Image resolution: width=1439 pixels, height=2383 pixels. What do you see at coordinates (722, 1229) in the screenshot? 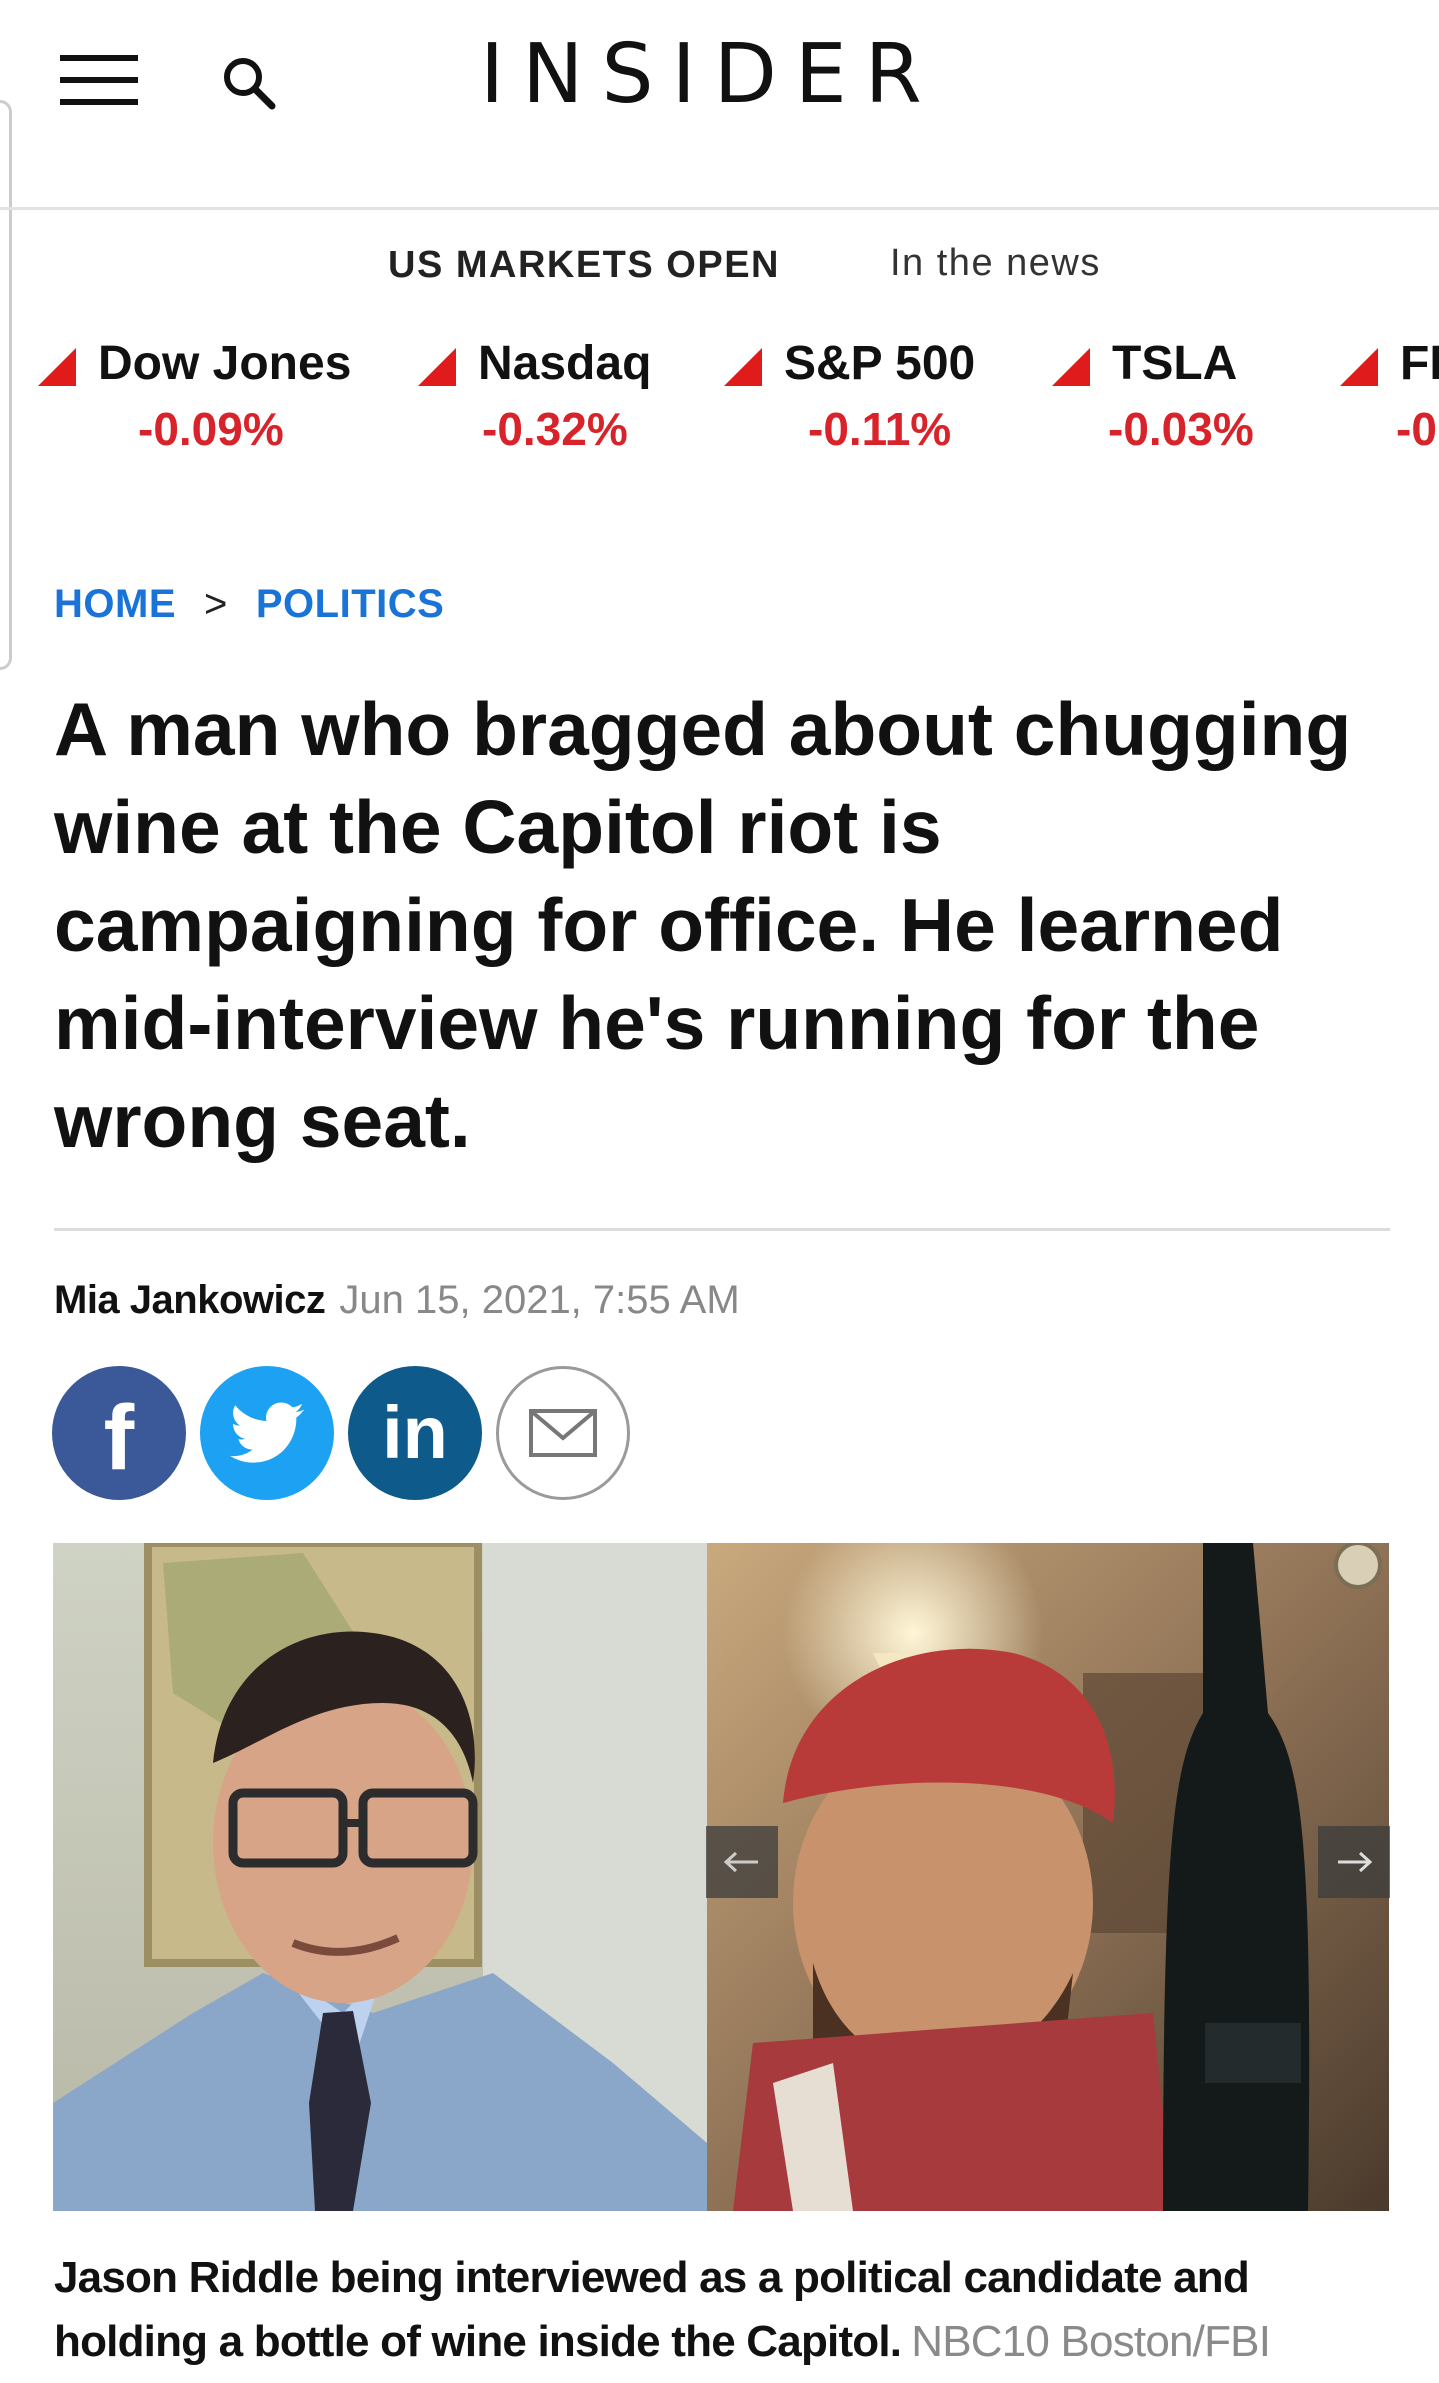
I see `divider` at bounding box center [722, 1229].